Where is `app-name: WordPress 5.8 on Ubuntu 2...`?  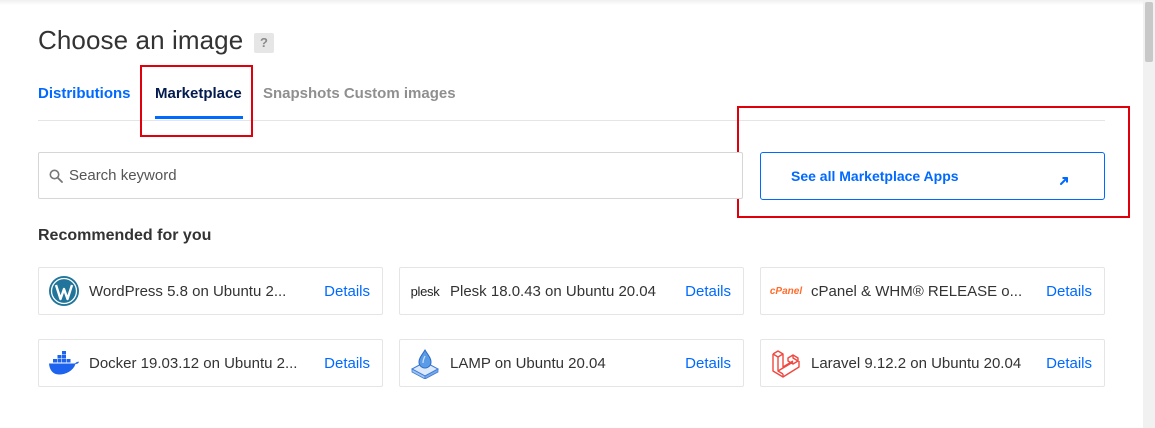
app-name: WordPress 5.8 on Ubuntu 2... is located at coordinates (188, 291).